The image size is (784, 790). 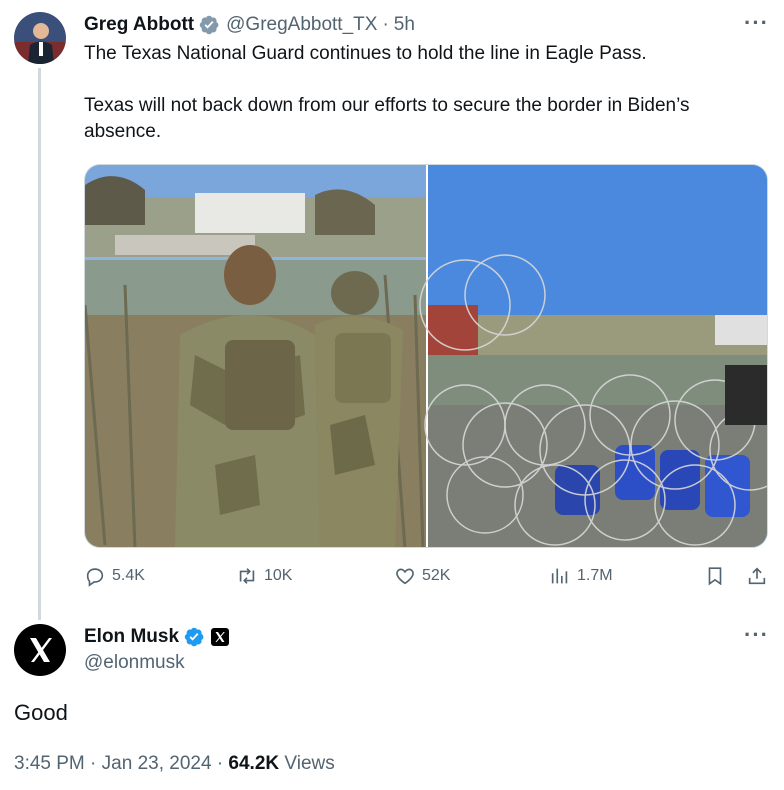 What do you see at coordinates (128, 575) in the screenshot?
I see `reply-count: 5.4K` at bounding box center [128, 575].